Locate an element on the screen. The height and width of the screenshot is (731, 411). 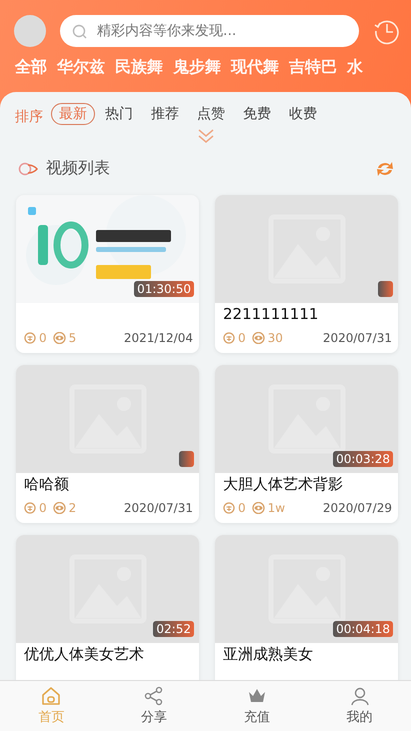
avatar is located at coordinates (30, 31).